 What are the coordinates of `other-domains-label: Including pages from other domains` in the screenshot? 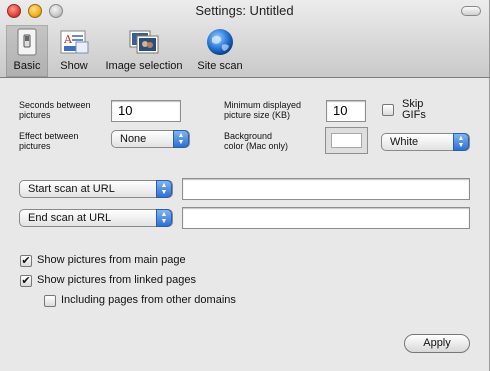 It's located at (148, 300).